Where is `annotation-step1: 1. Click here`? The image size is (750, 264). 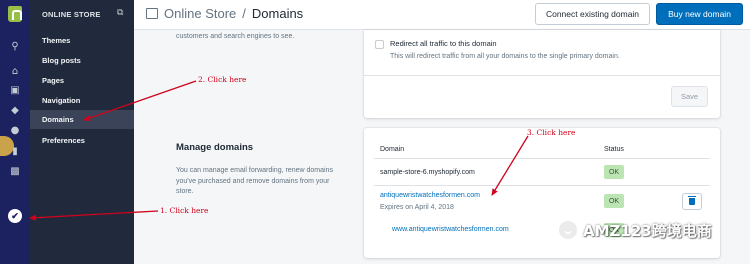
annotation-step1: 1. Click here is located at coordinates (184, 210).